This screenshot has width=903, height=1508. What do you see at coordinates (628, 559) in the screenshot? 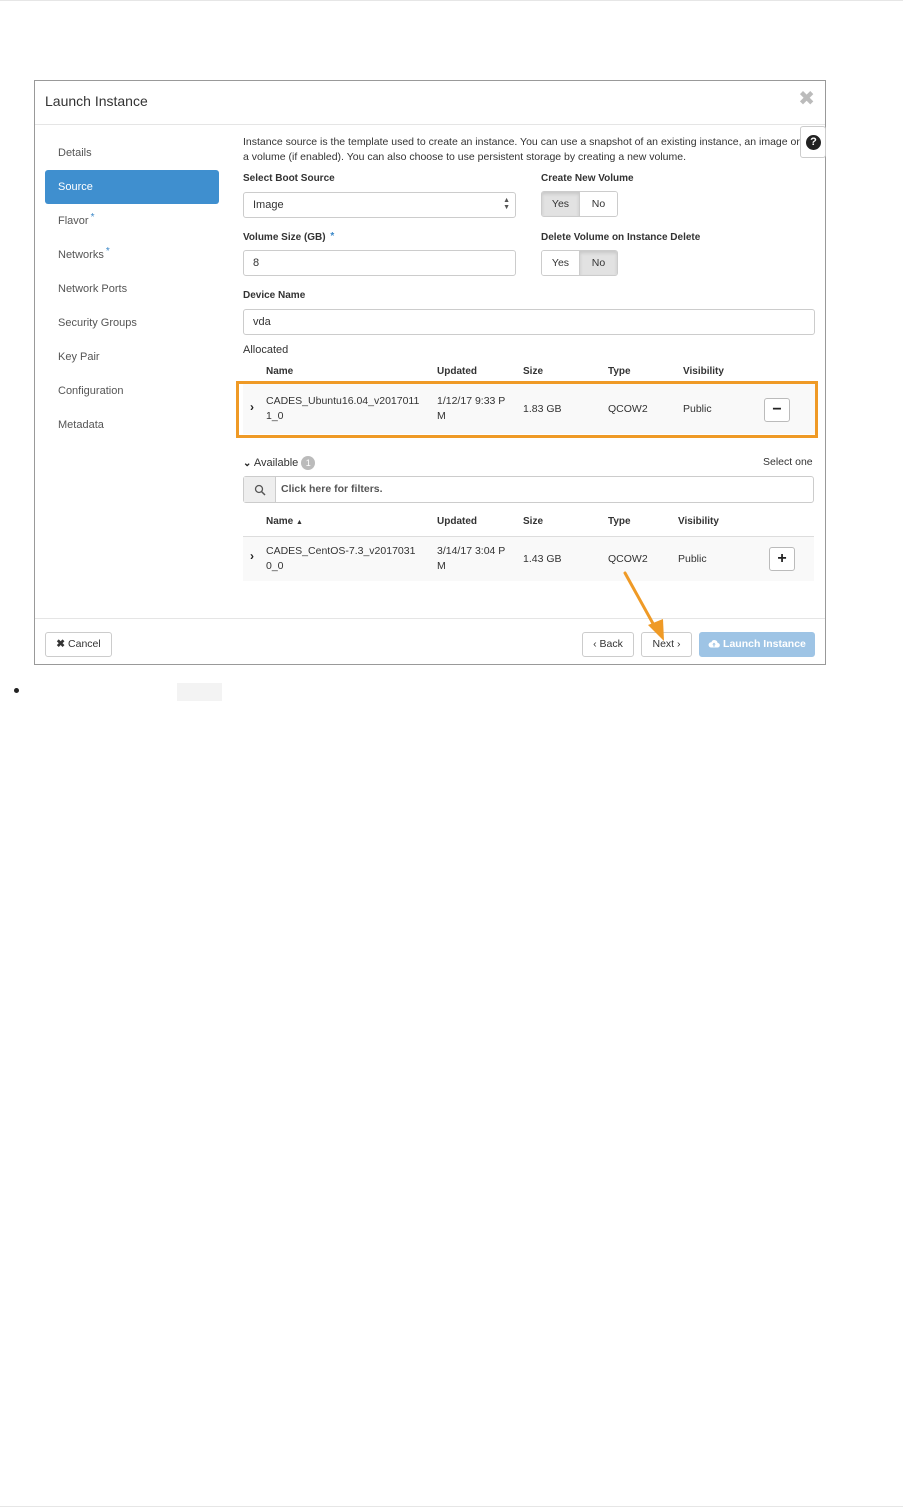
I see `available-type: QCOW2` at bounding box center [628, 559].